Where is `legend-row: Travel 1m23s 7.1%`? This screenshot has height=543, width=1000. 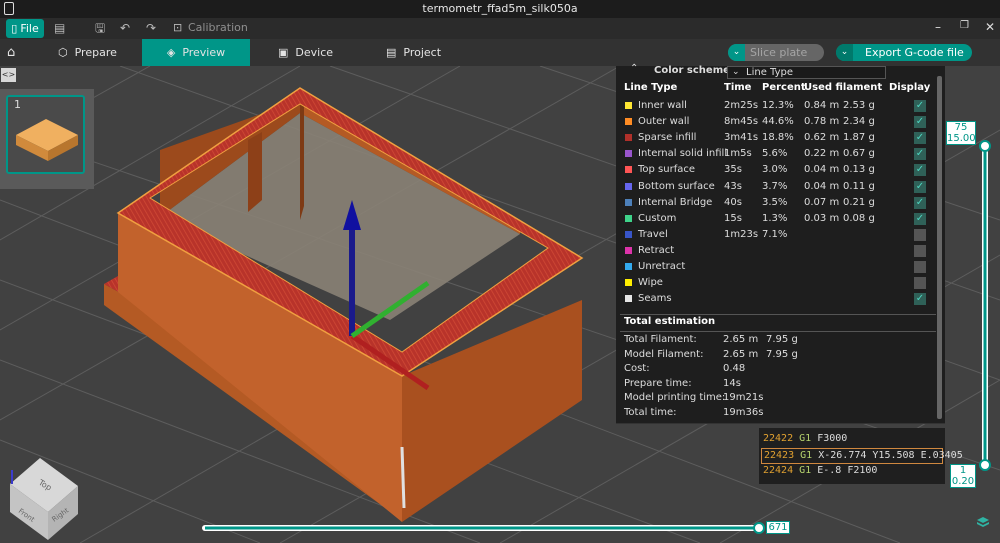 legend-row: Travel 1m23s 7.1% is located at coordinates (780, 235).